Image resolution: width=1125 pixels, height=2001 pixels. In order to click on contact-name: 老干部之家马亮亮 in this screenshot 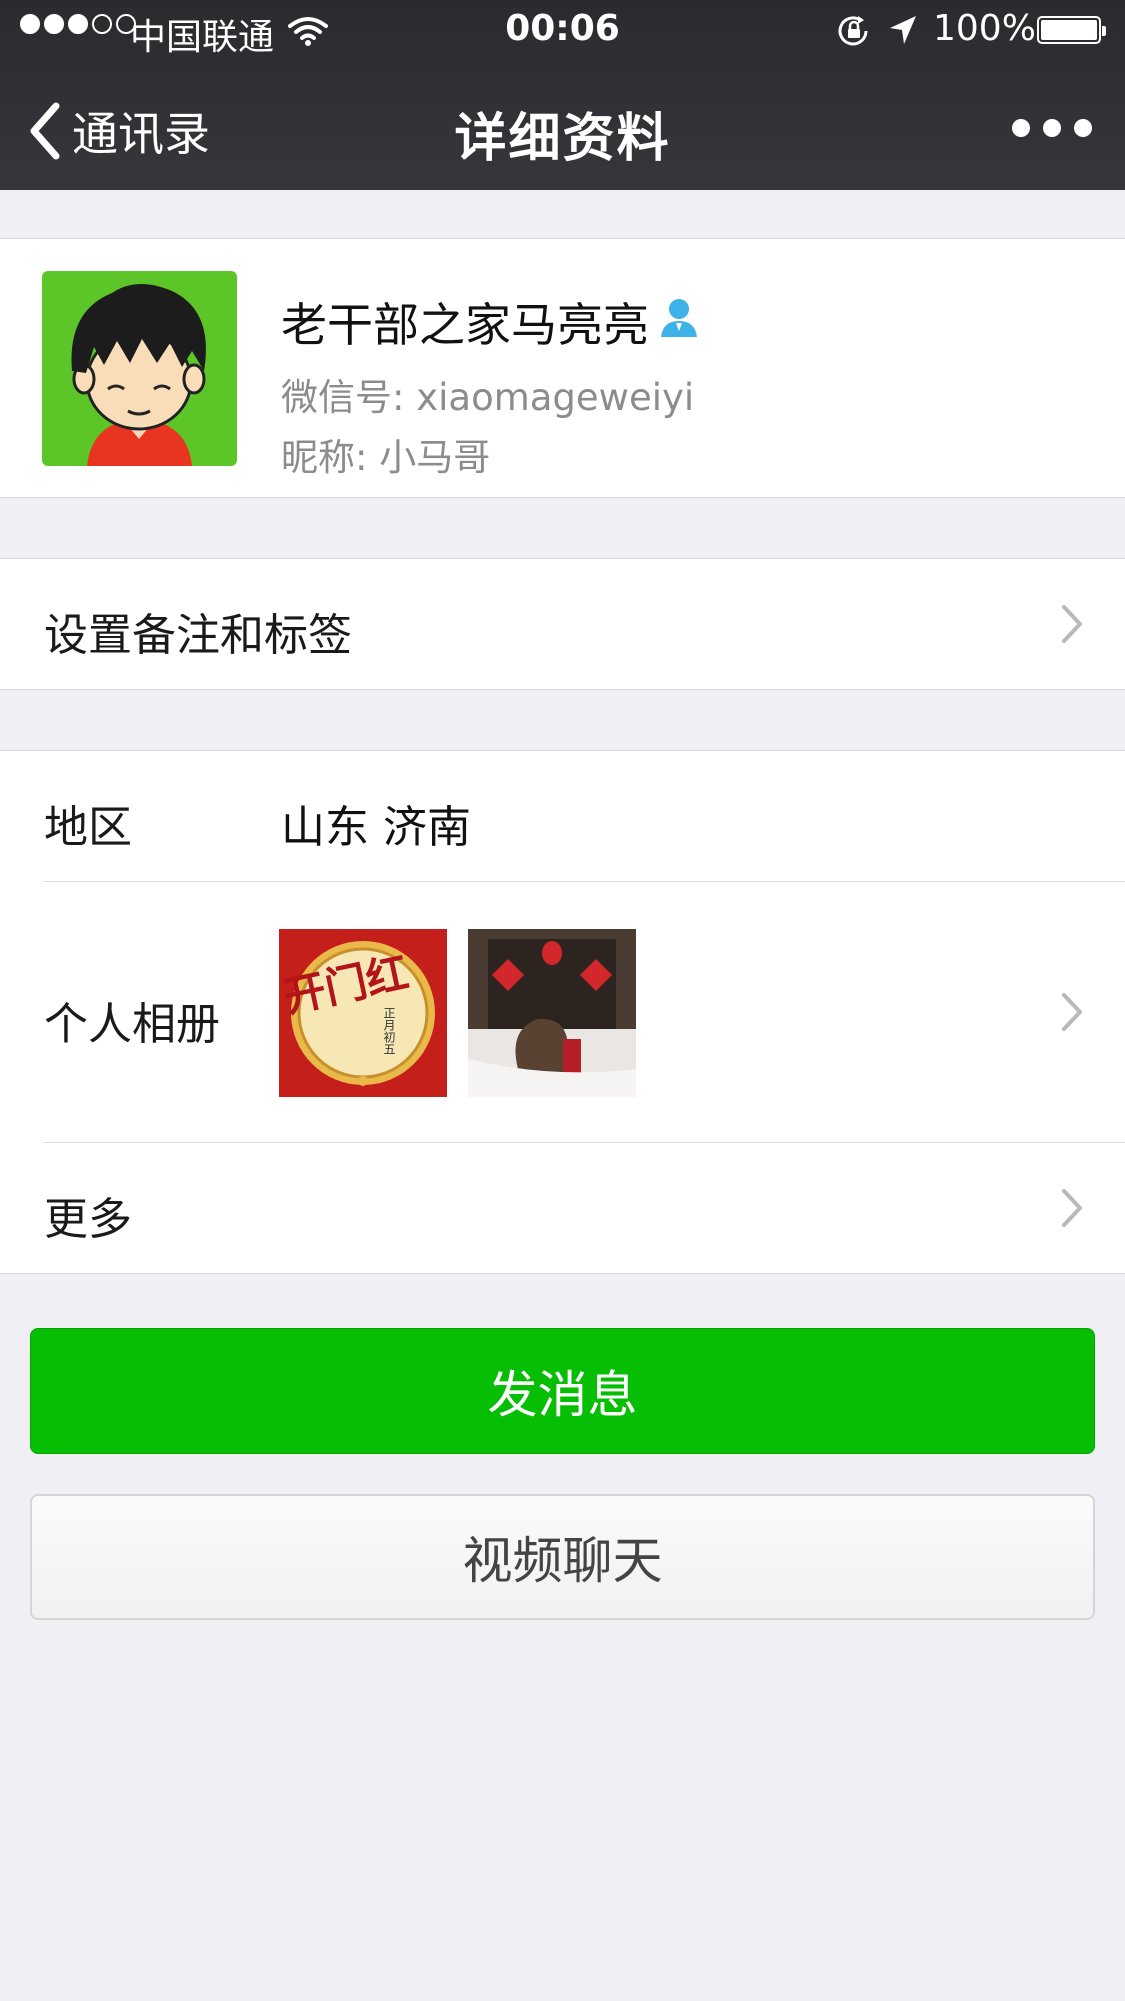, I will do `click(465, 325)`.